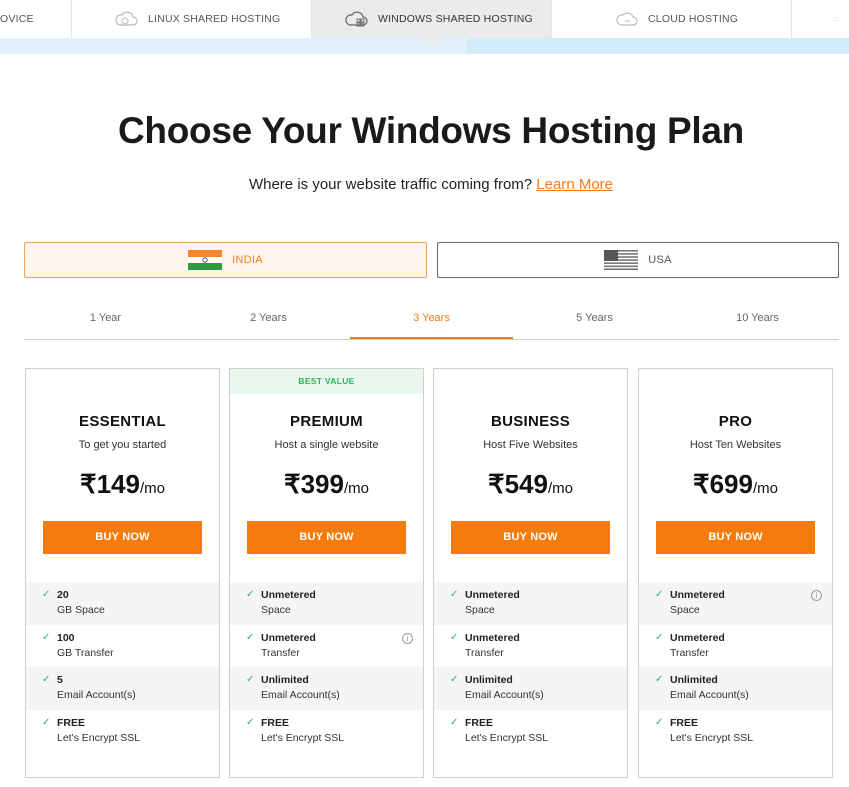 Image resolution: width=849 pixels, height=787 pixels. Describe the element at coordinates (484, 653) in the screenshot. I see `feature-label: Transfer` at that location.